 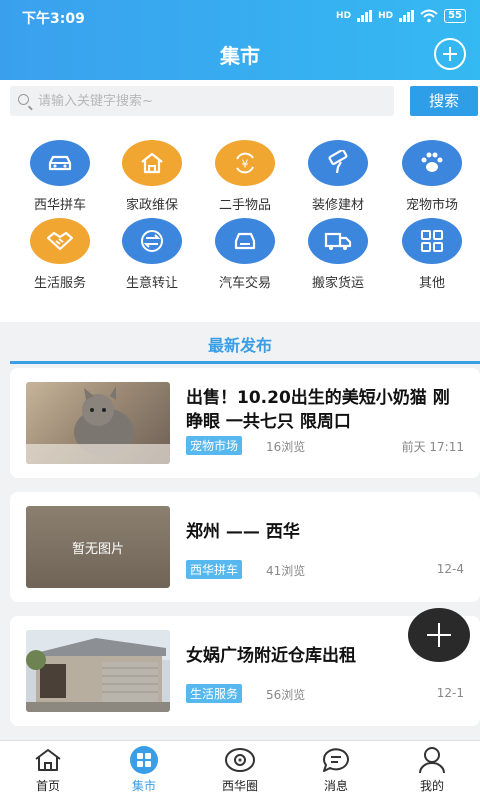 I want to click on transfer-icon, so click(x=152, y=241).